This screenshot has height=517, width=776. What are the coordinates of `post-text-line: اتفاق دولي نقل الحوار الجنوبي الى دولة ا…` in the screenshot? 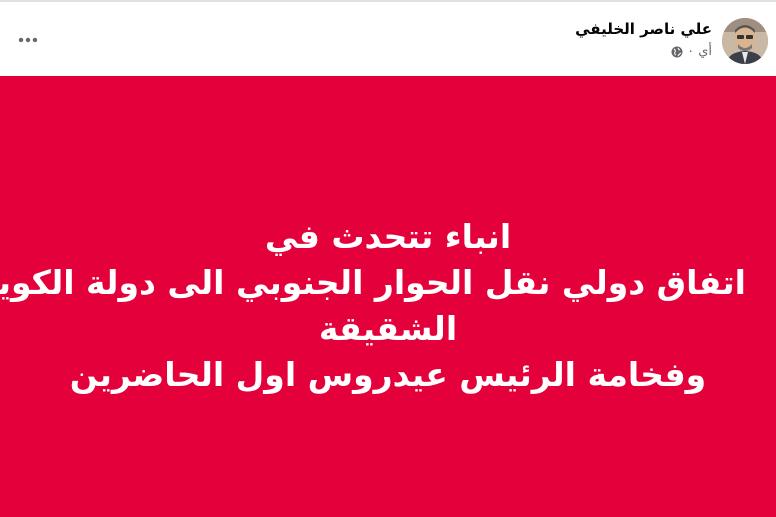 It's located at (373, 282).